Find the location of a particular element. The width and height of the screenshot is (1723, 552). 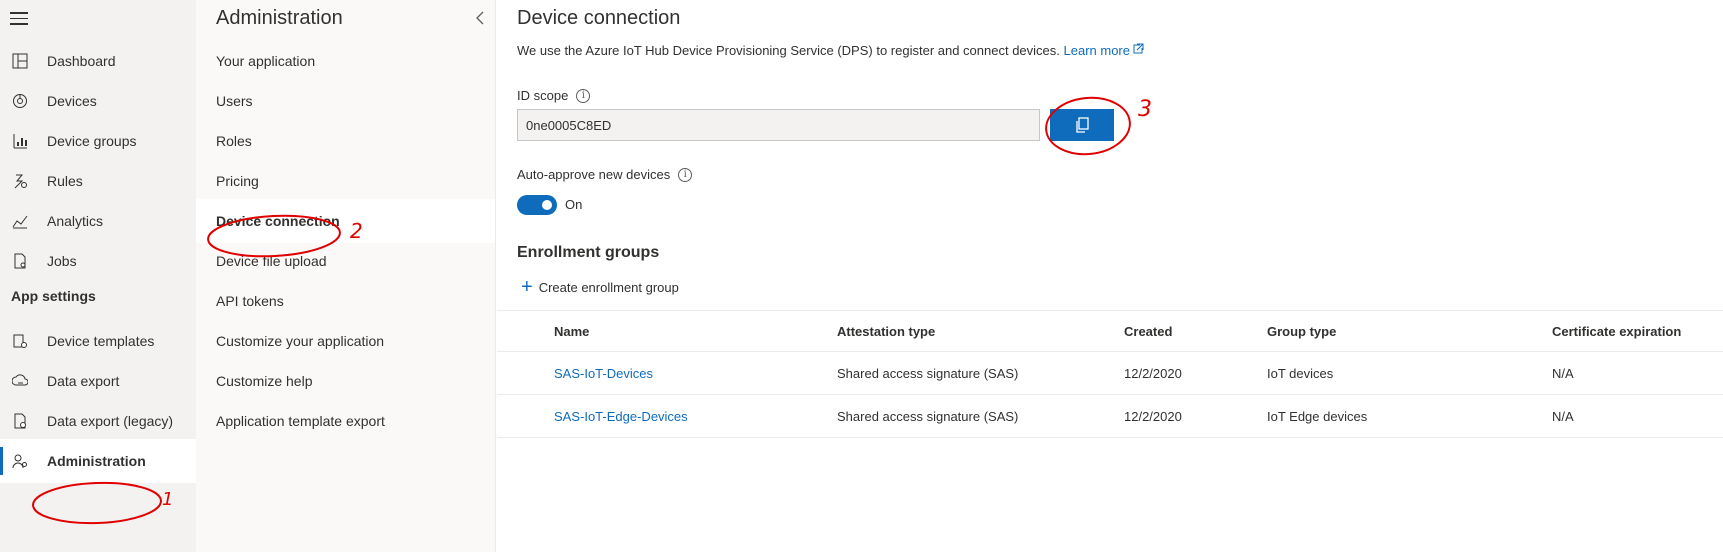

admin-item-device-file-upload: Device file upload is located at coordinates (345, 261).